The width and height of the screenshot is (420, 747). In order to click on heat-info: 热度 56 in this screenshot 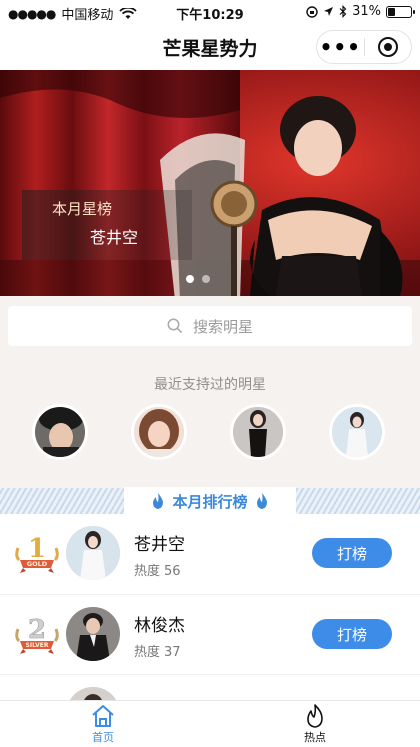, I will do `click(157, 569)`.